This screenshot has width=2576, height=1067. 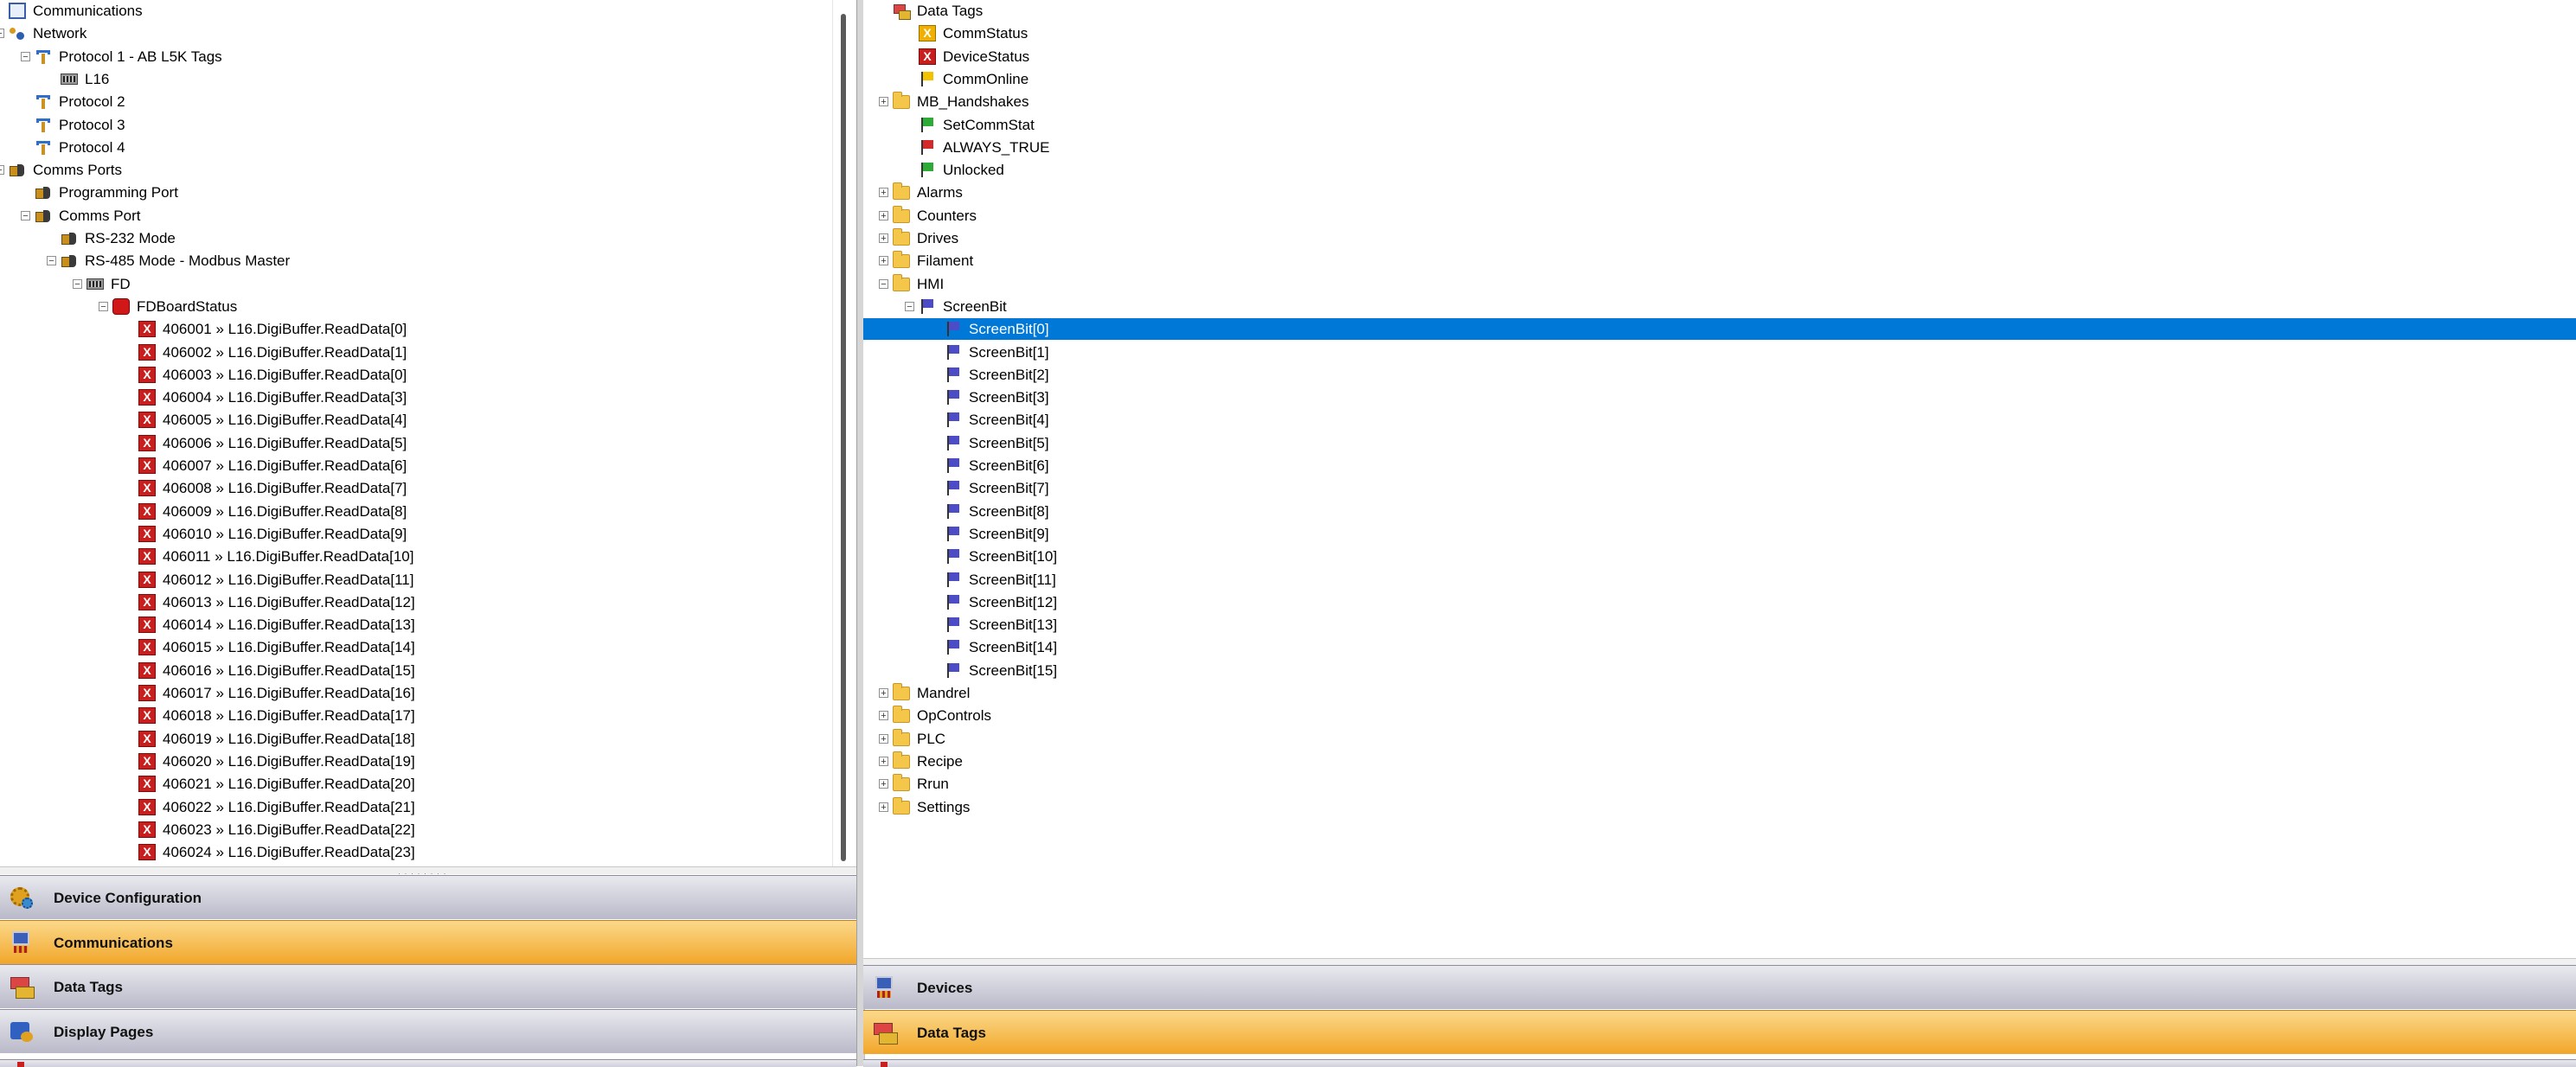 What do you see at coordinates (428, 11) in the screenshot?
I see `tree-node: Communications` at bounding box center [428, 11].